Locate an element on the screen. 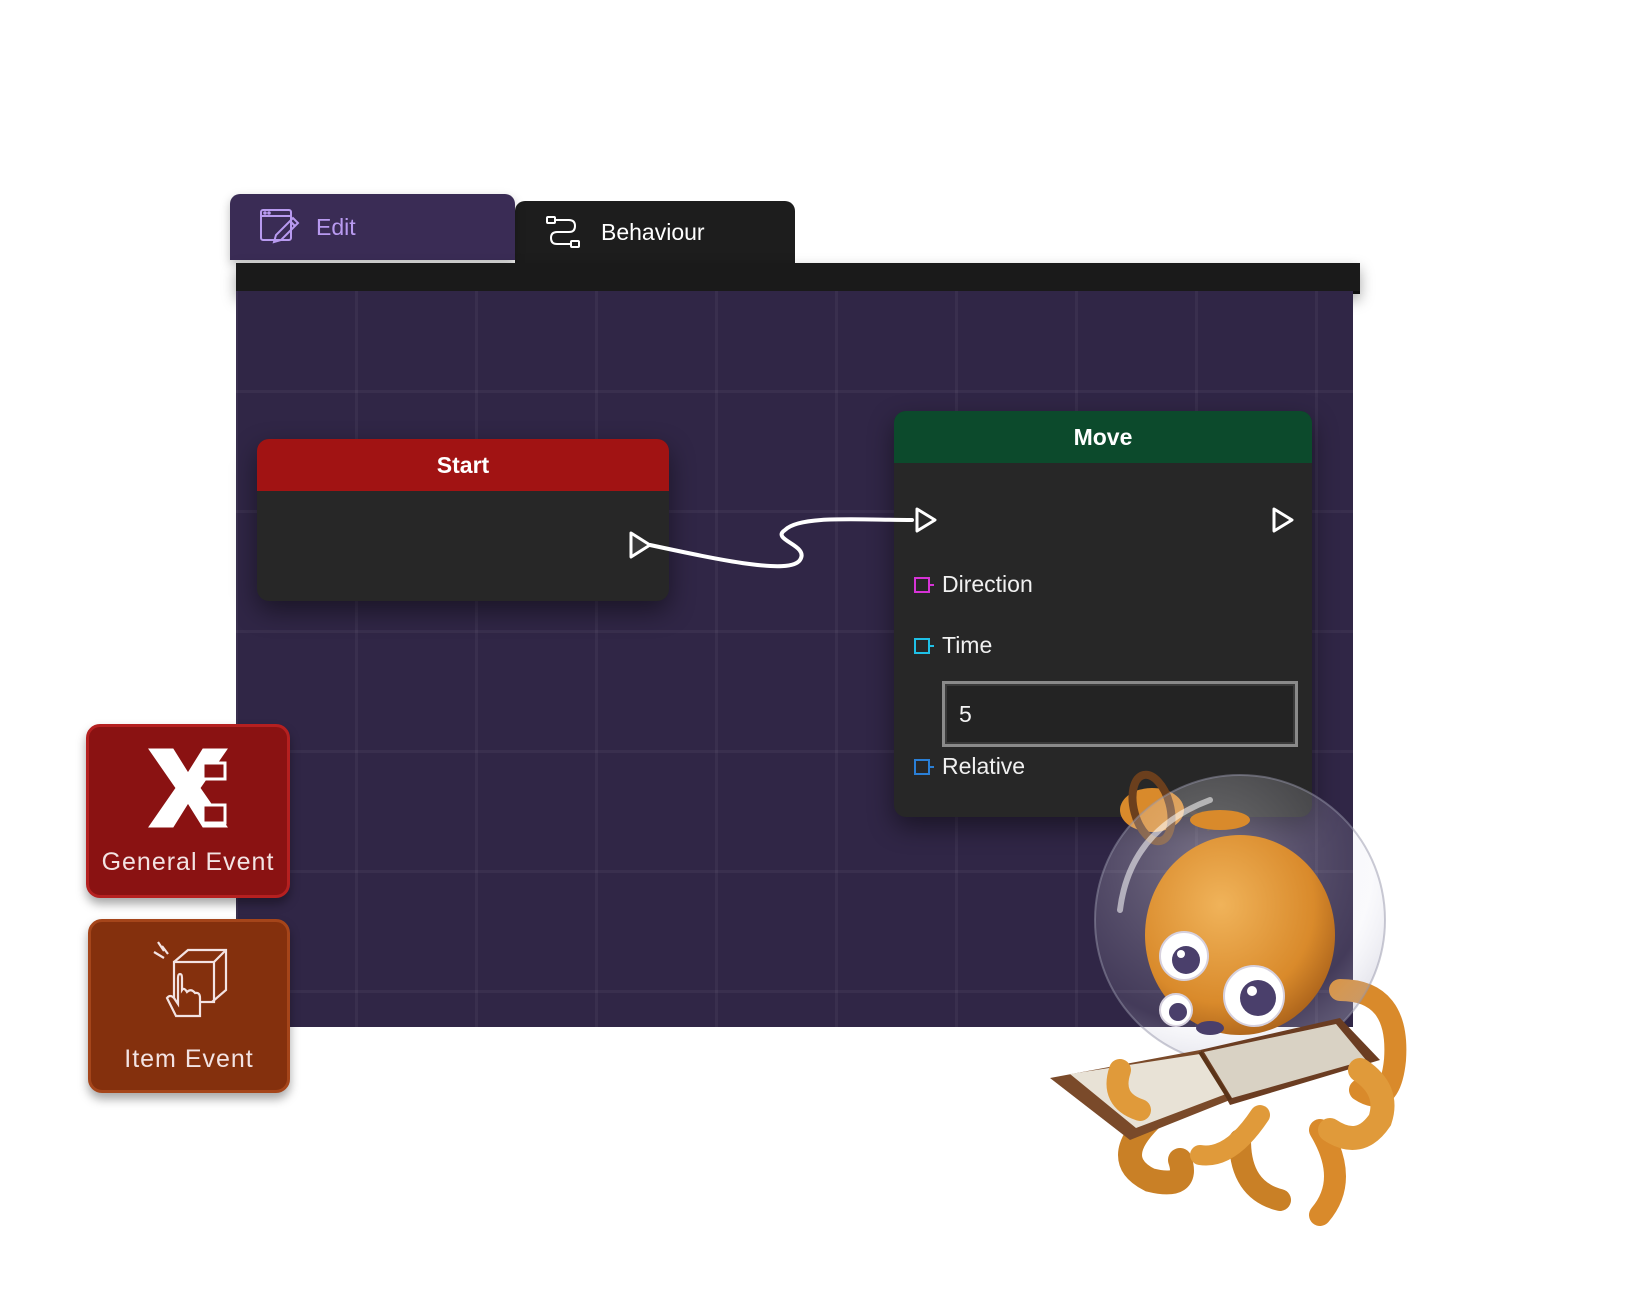  item-event-box-hand-icon is located at coordinates (189, 984).